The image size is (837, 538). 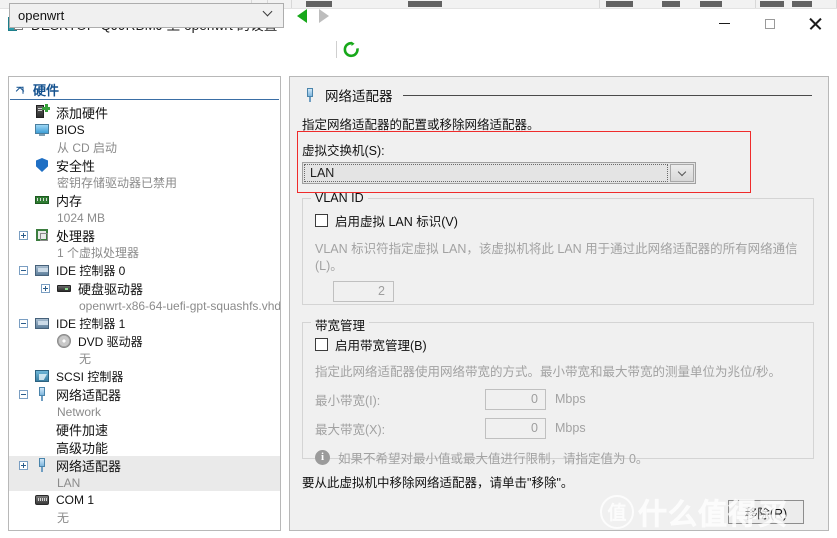 What do you see at coordinates (75, 529) in the screenshot?
I see `tree-item-label: COM 2` at bounding box center [75, 529].